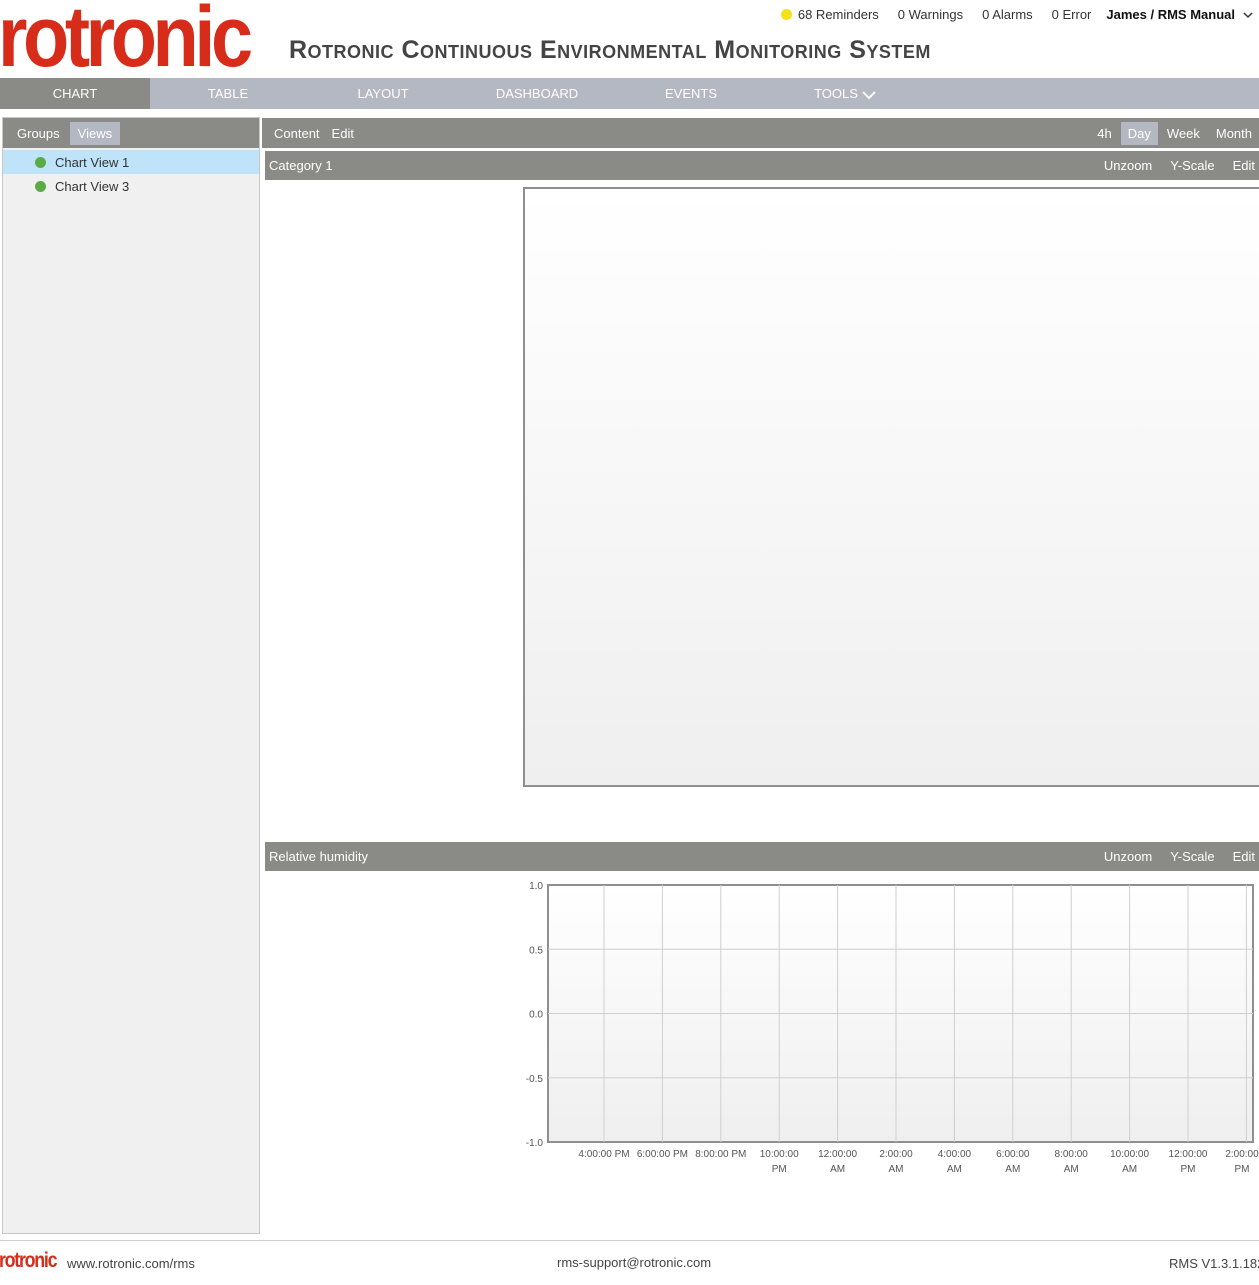  Describe the element at coordinates (301, 165) in the screenshot. I see `panel-title: Category 1` at that location.